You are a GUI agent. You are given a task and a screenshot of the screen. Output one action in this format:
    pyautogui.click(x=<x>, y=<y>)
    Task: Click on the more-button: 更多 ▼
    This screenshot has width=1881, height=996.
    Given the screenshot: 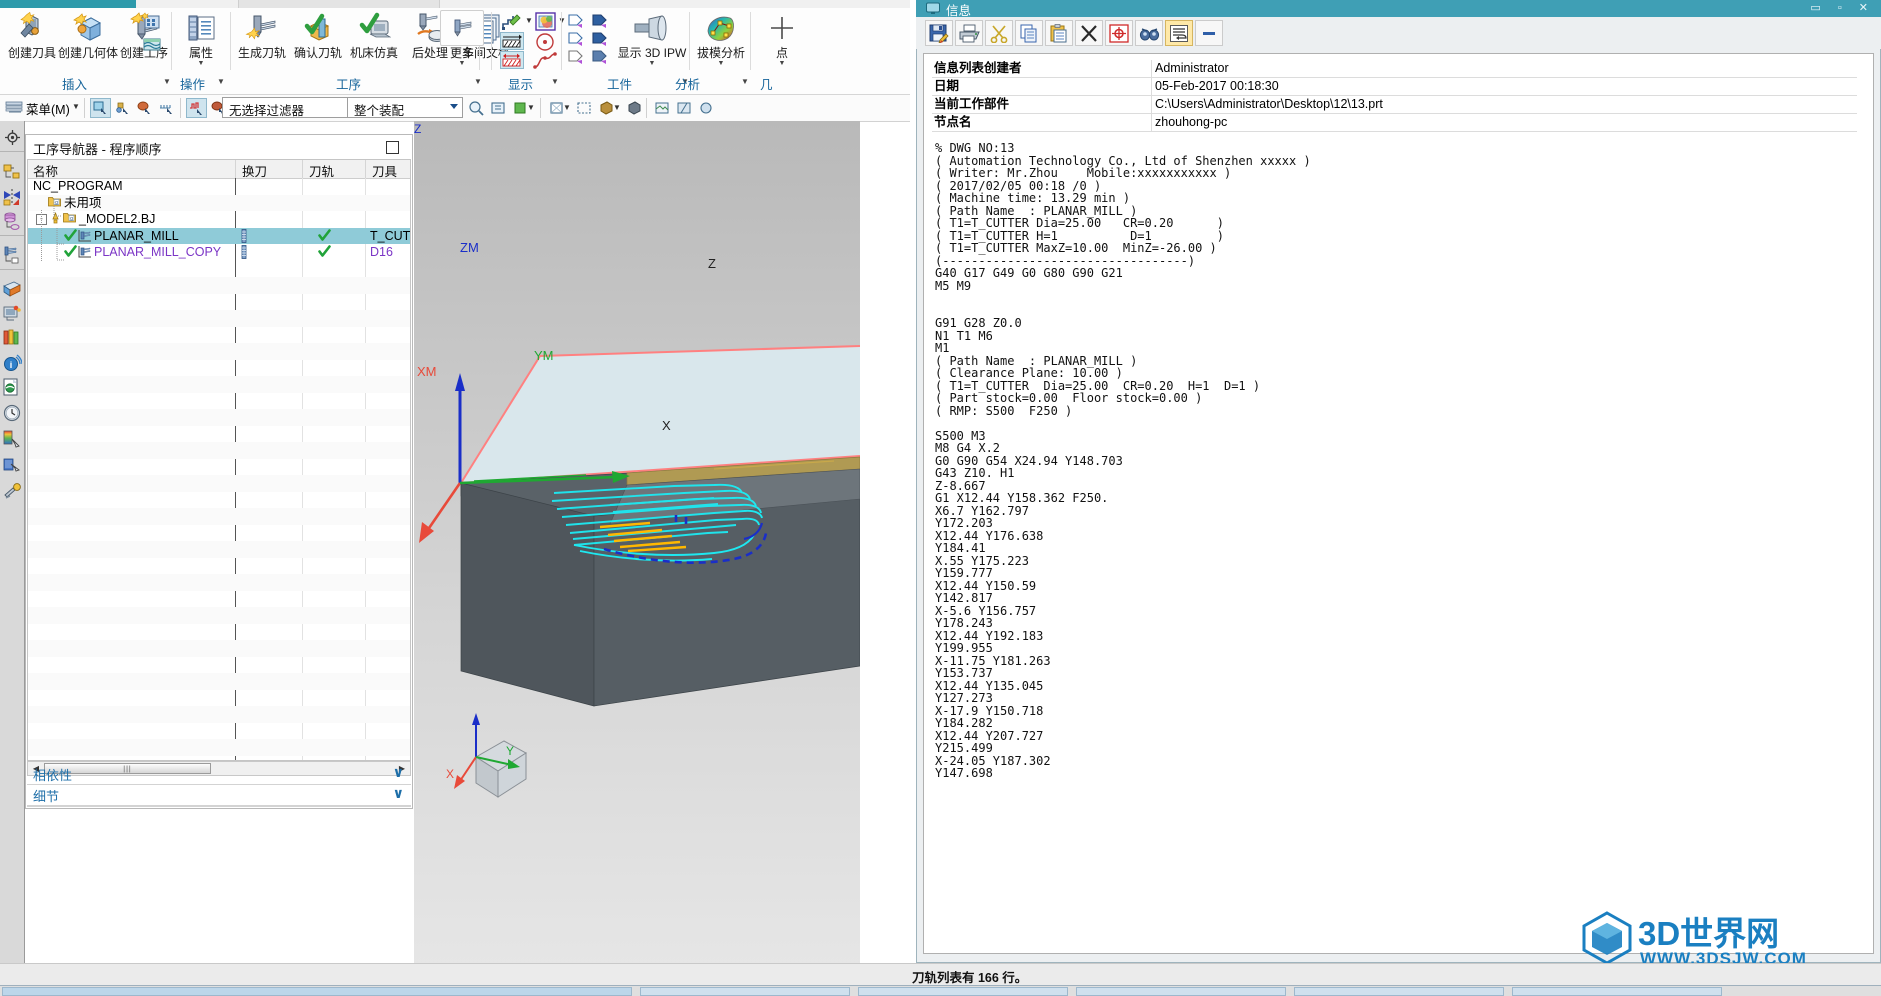 What is the action you would take?
    pyautogui.click(x=462, y=39)
    